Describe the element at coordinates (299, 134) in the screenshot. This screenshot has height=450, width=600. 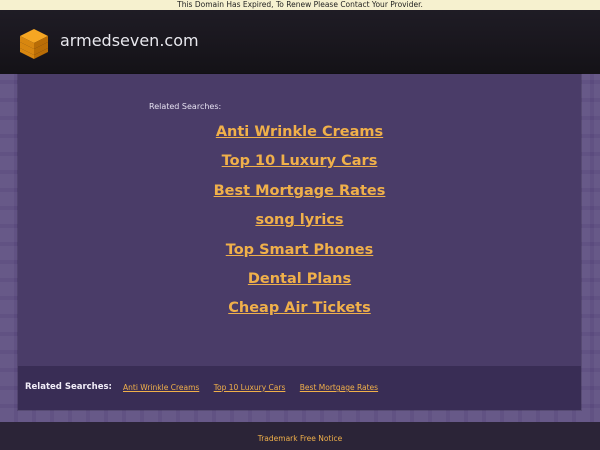
I see `related-link-anti-wrinkle-creams: Anti Wrinkle Creams` at that location.